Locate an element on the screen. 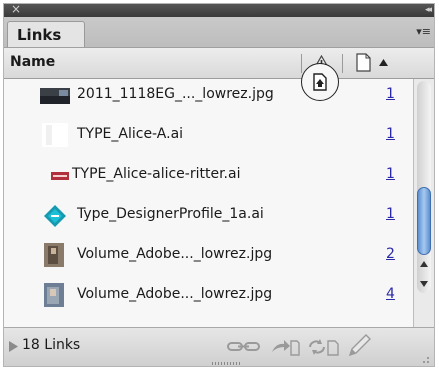 The width and height of the screenshot is (439, 369). vertical-scrollbar is located at coordinates (423, 203).